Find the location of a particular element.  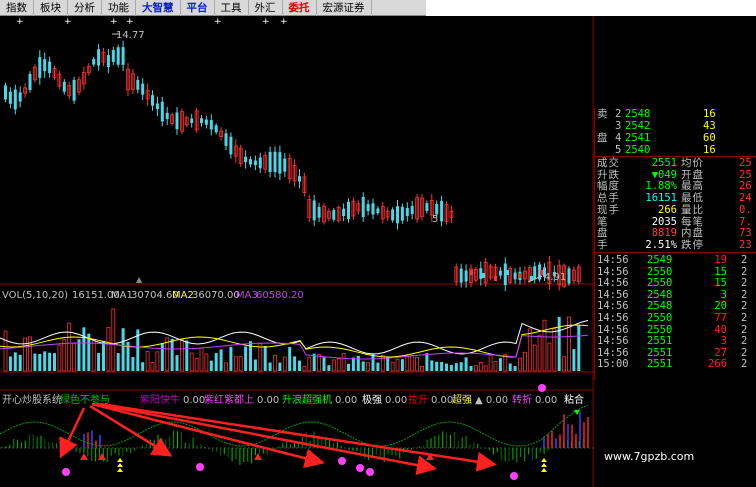

indicator-item: 紫阳快牛 0.00 is located at coordinates (172, 401).